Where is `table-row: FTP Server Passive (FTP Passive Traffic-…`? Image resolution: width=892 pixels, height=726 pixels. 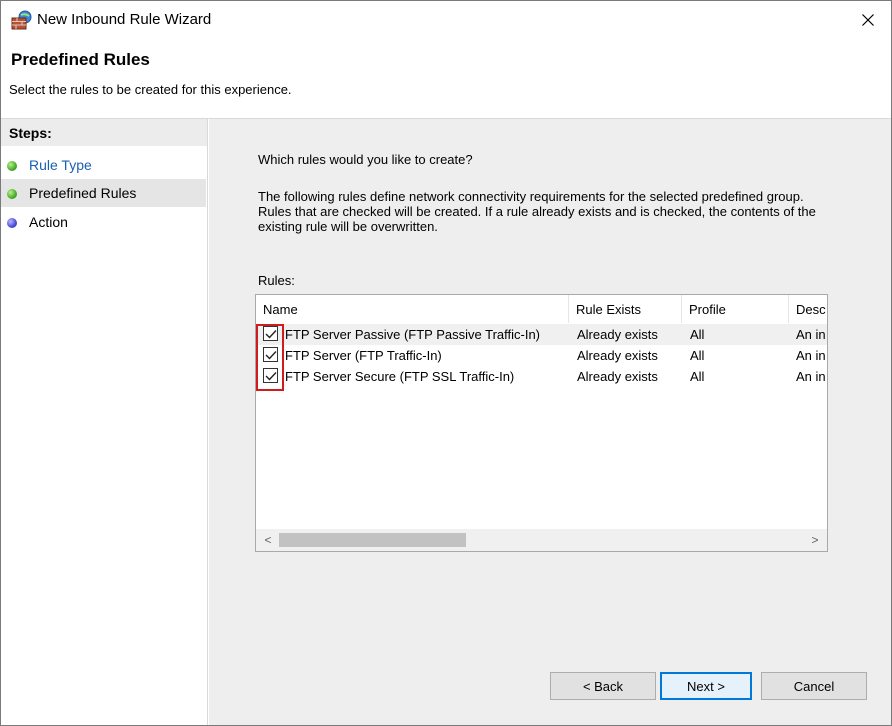
table-row: FTP Server Passive (FTP Passive Traffic-… is located at coordinates (541, 334).